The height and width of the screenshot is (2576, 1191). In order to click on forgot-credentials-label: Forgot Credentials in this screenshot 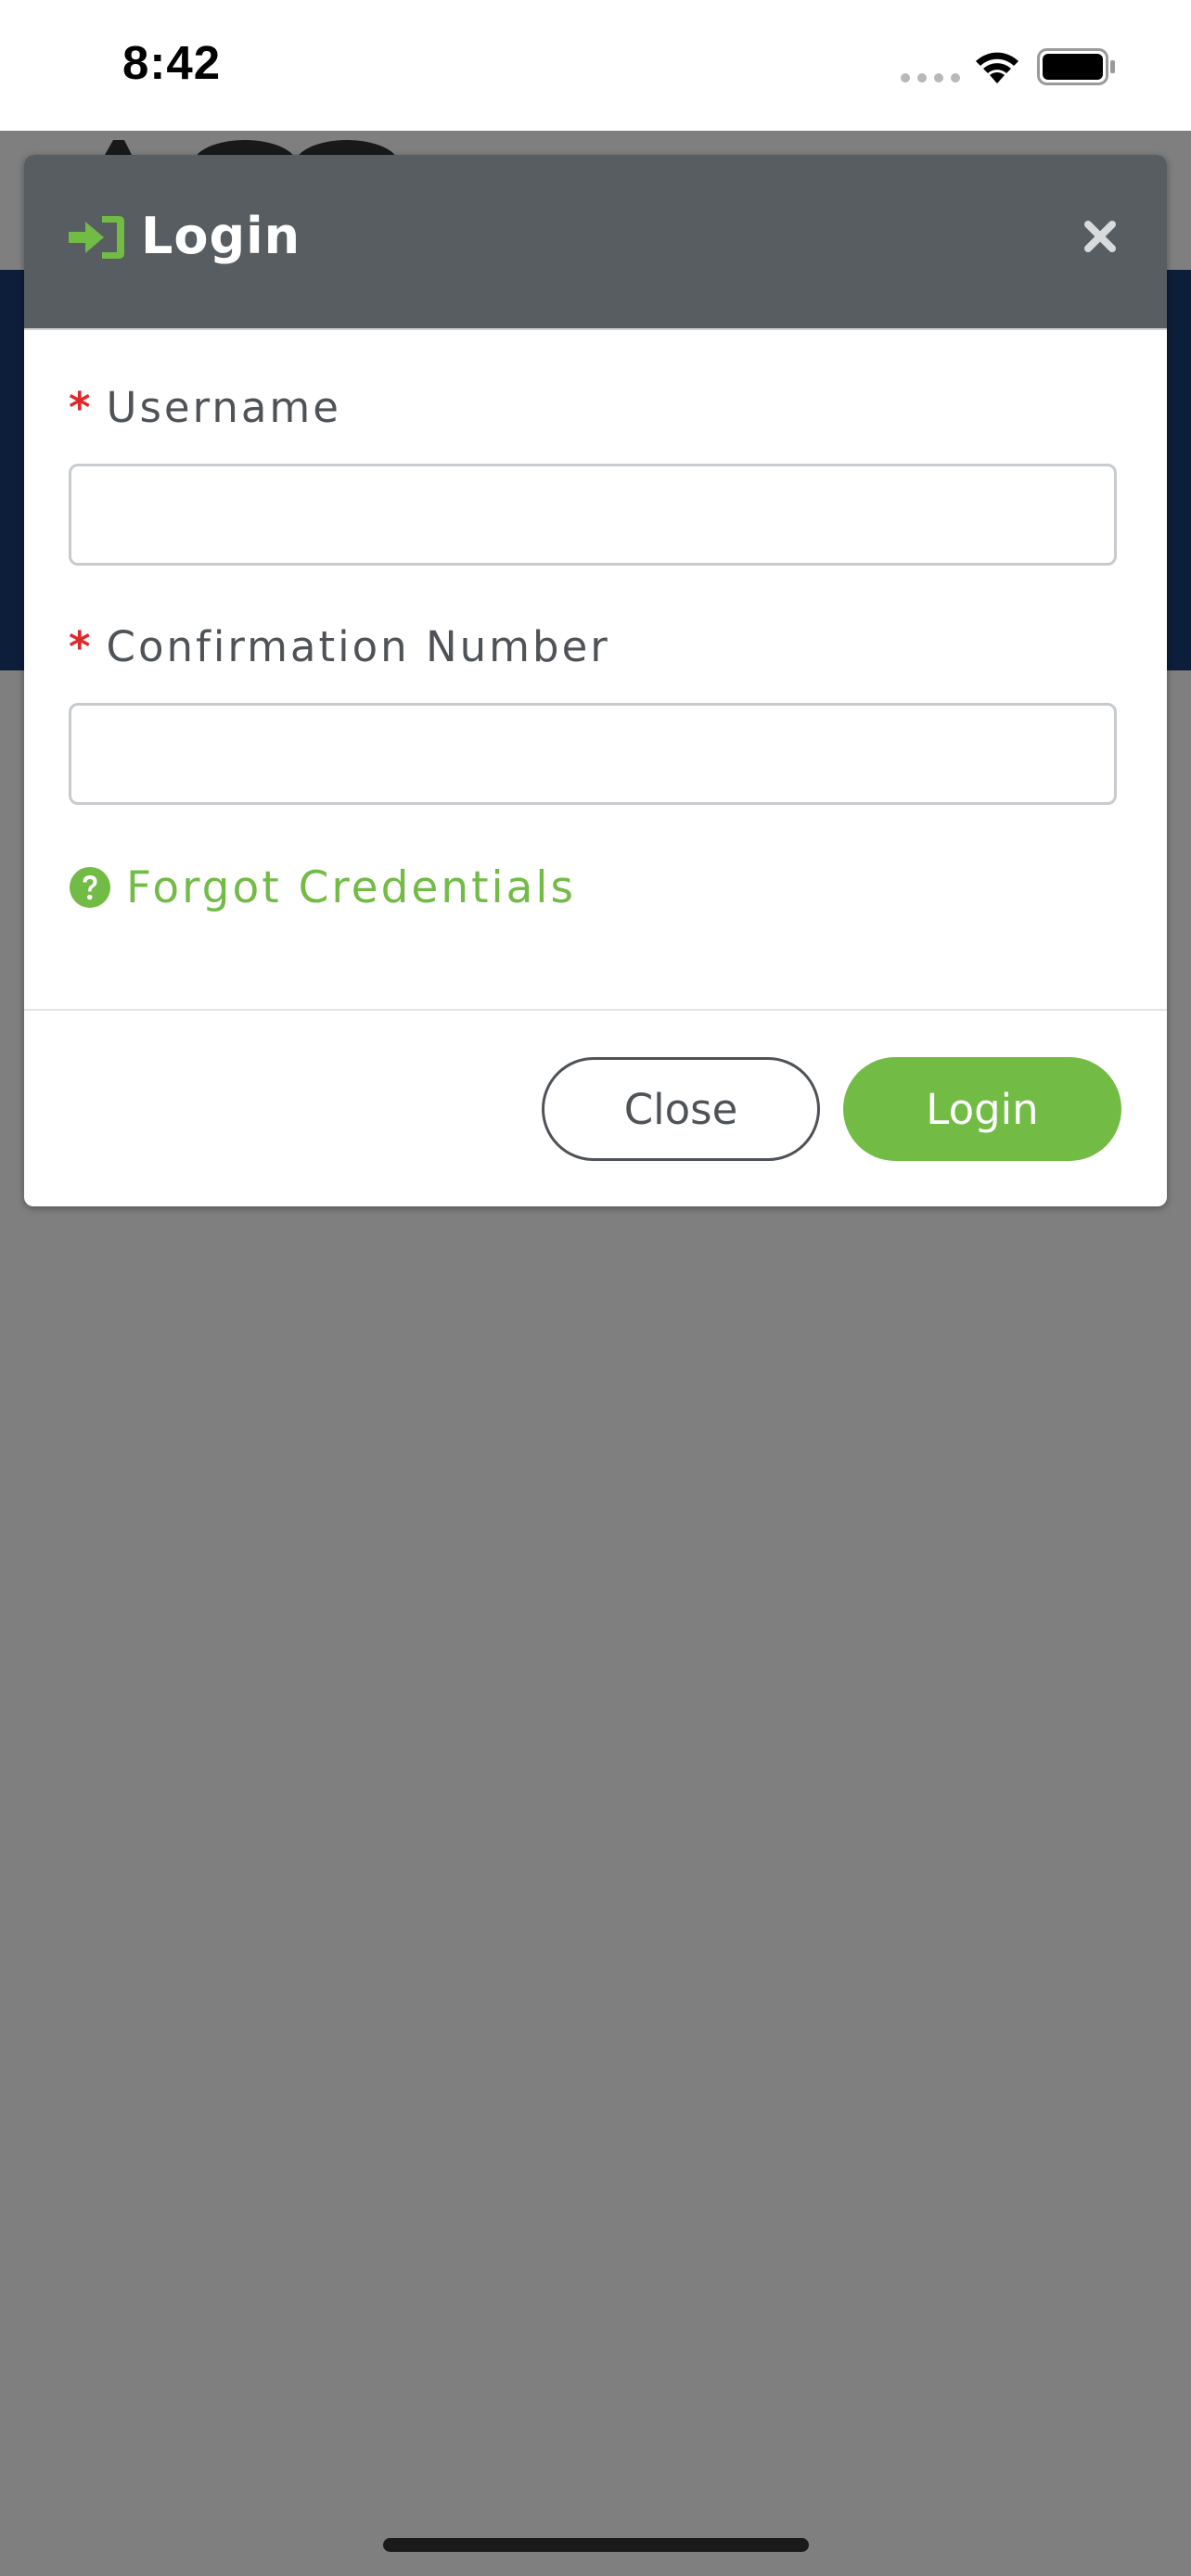, I will do `click(351, 887)`.